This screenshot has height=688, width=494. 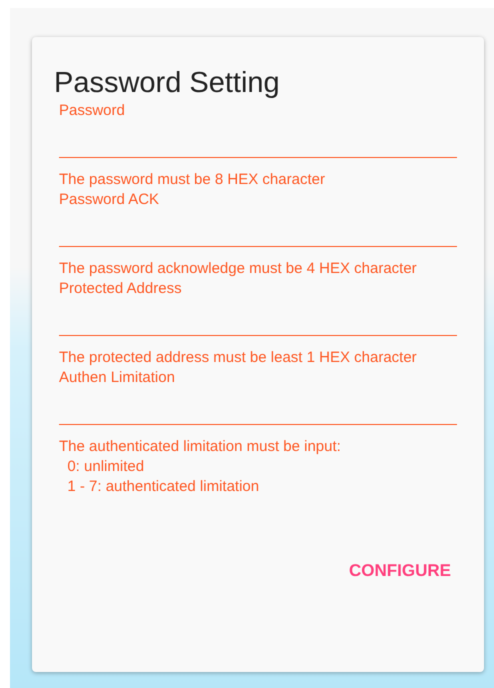 I want to click on error-message: The password must be 8 HEX character, so click(x=192, y=180).